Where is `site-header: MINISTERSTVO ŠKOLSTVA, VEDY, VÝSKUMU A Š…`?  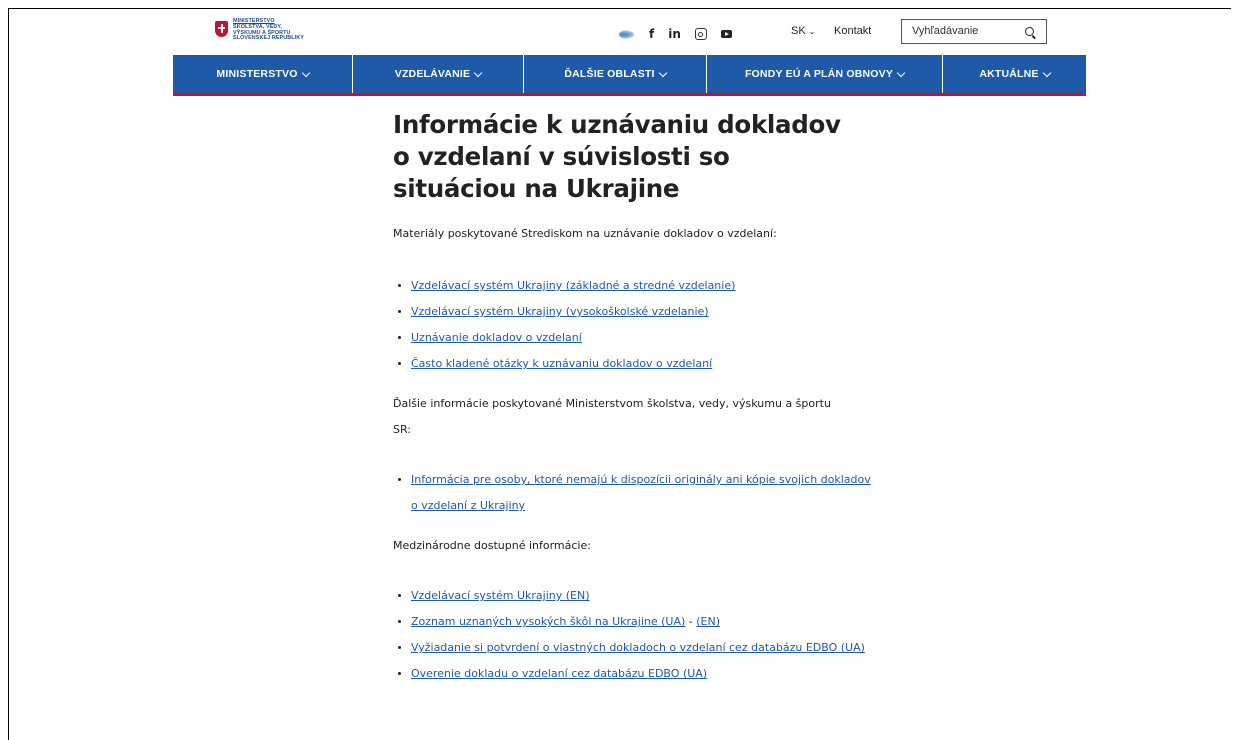
site-header: MINISTERSTVO ŠKOLSTVA, VEDY, VÝSKUMU A Š… is located at coordinates (629, 32).